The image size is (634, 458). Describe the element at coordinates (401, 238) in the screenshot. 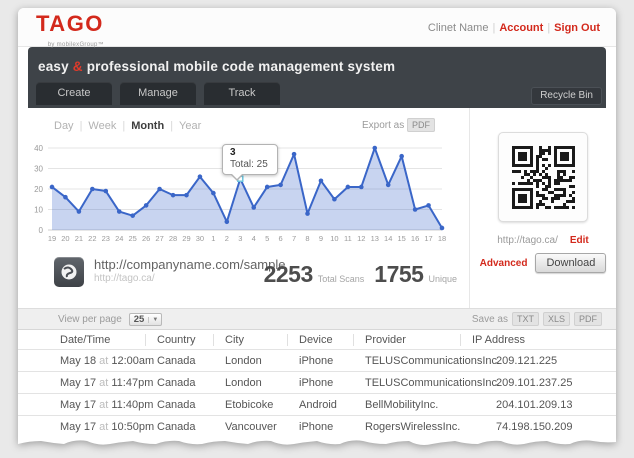

I see `svg-text: 15` at that location.